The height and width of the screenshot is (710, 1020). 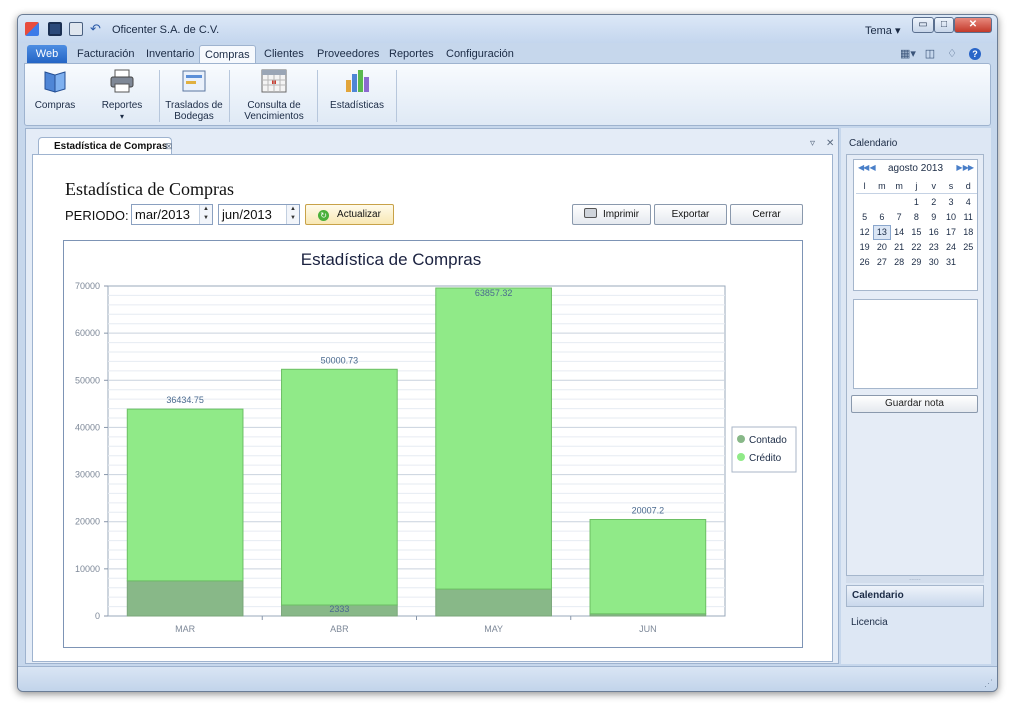 What do you see at coordinates (923, 25) in the screenshot?
I see `minimize-button: ▭` at bounding box center [923, 25].